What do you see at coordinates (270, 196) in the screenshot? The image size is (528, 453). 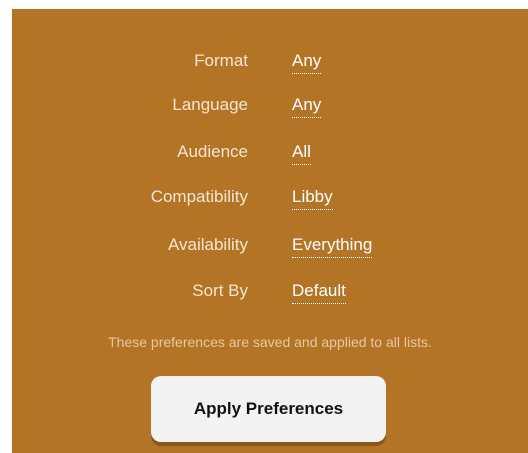 I see `preference-row-compatibility: Compatibility Libby` at bounding box center [270, 196].